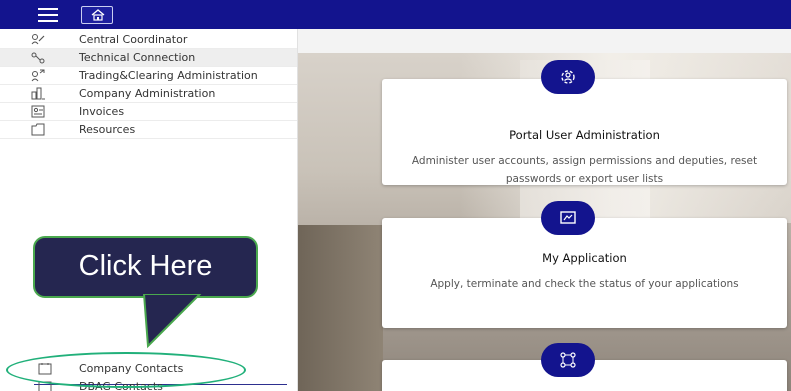 This screenshot has width=791, height=391. What do you see at coordinates (395, 14) in the screenshot?
I see `top-bar` at bounding box center [395, 14].